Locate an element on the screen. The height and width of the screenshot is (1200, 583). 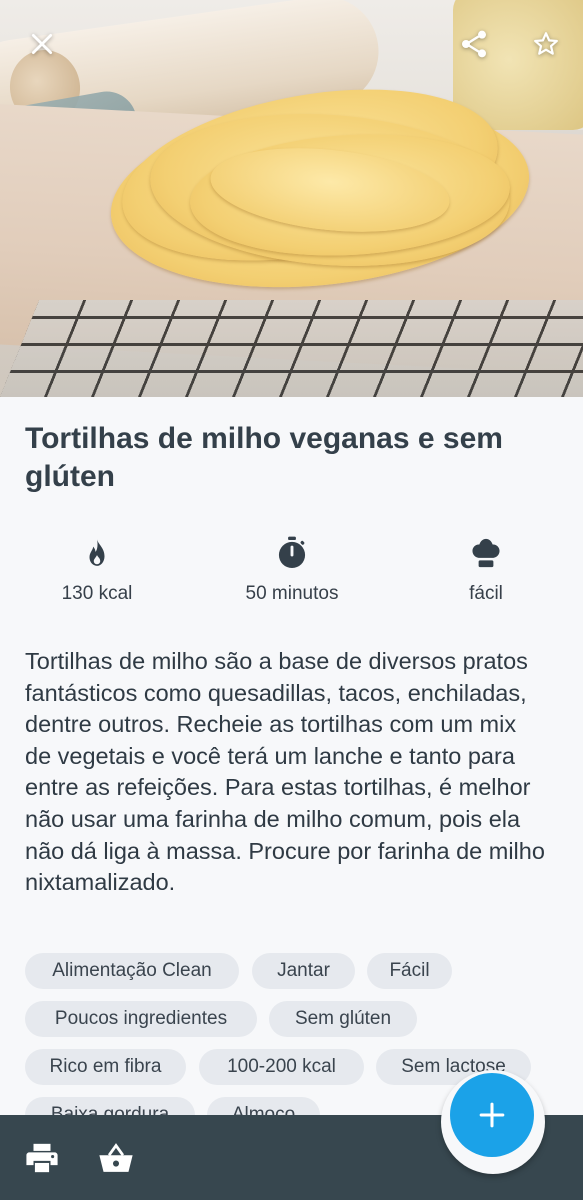
chef-hat-icon is located at coordinates (486, 553).